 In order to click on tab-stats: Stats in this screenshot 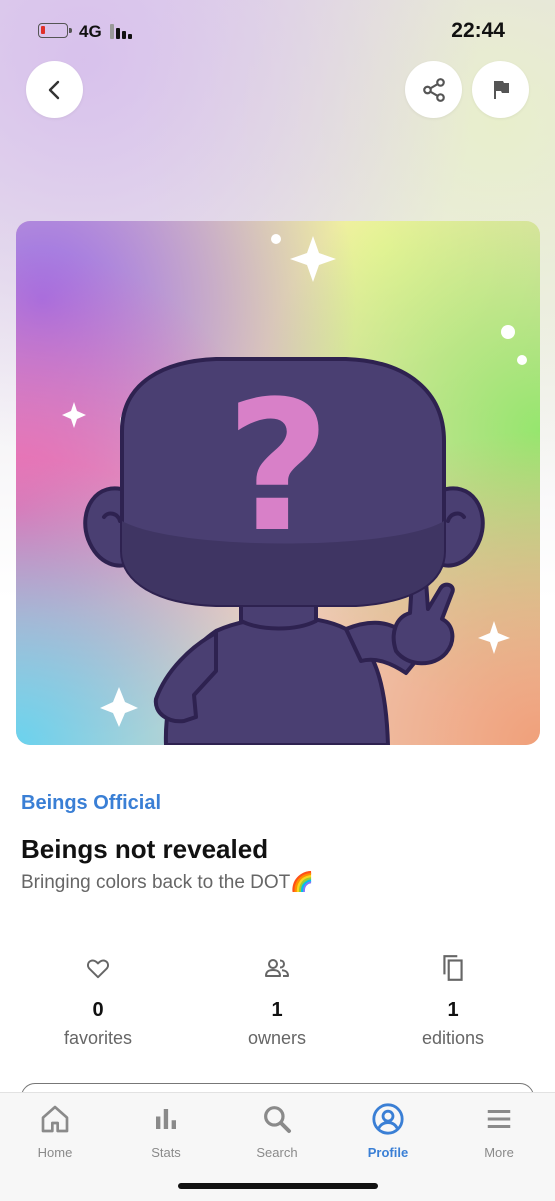, I will do `click(166, 1130)`.